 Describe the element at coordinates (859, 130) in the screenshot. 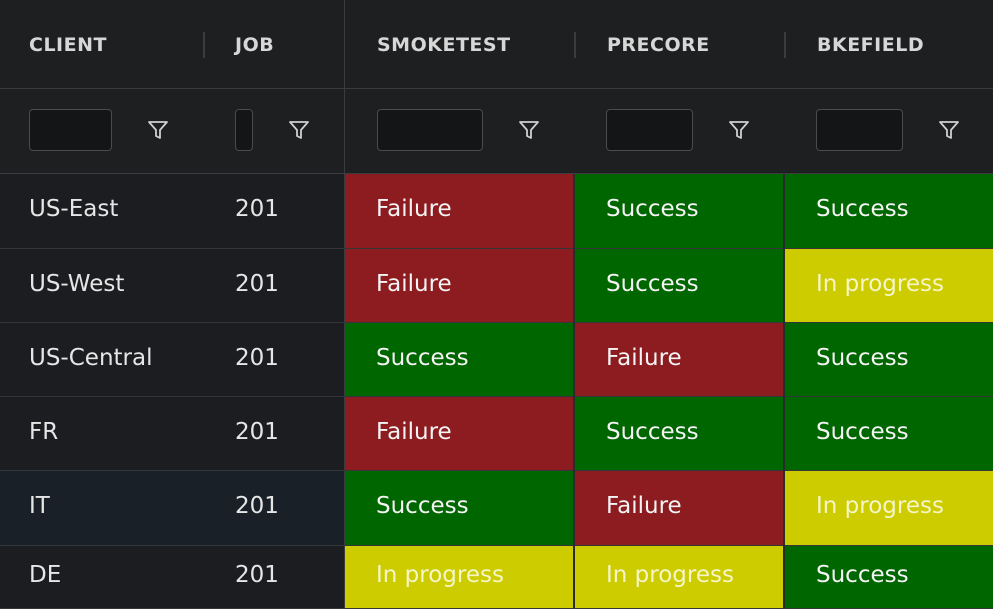

I see `bkefield-filter-input` at that location.